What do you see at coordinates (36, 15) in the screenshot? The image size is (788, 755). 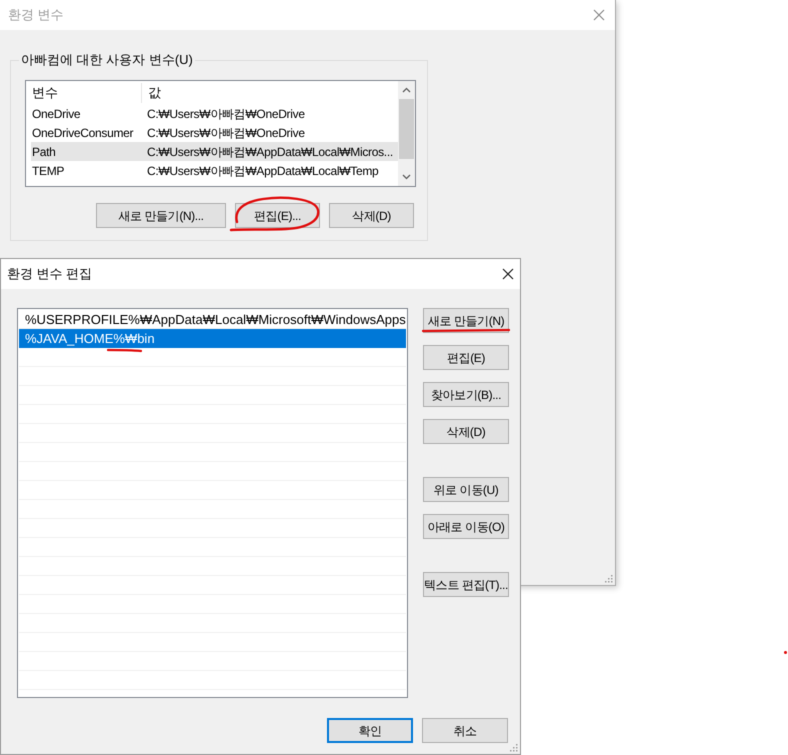 I see `window-title: 환경 변수` at bounding box center [36, 15].